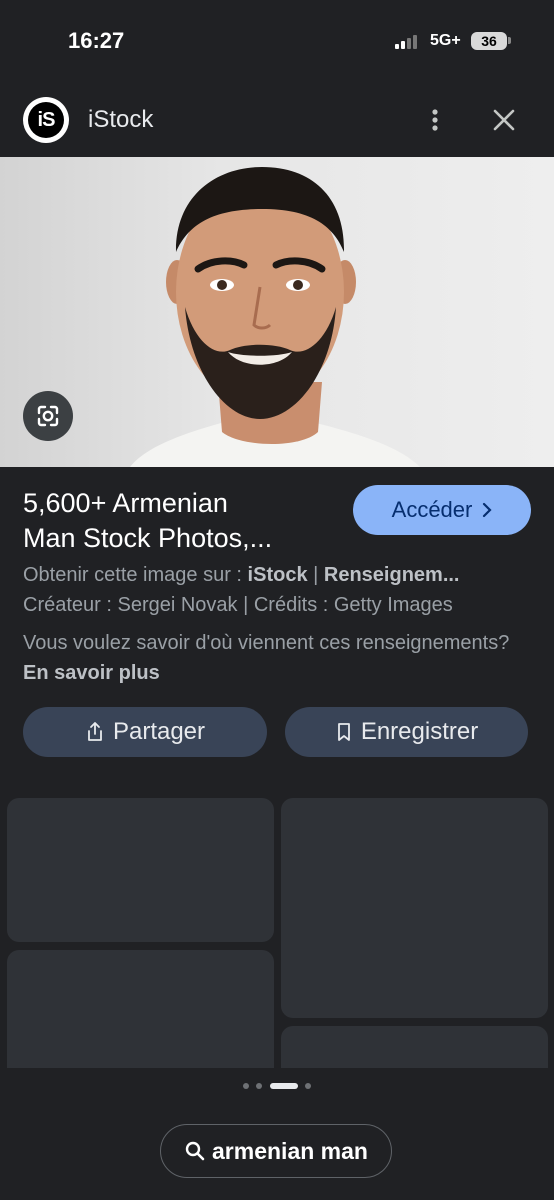 Image resolution: width=554 pixels, height=1200 pixels. What do you see at coordinates (121, 119) in the screenshot?
I see `site-name: iStock` at bounding box center [121, 119].